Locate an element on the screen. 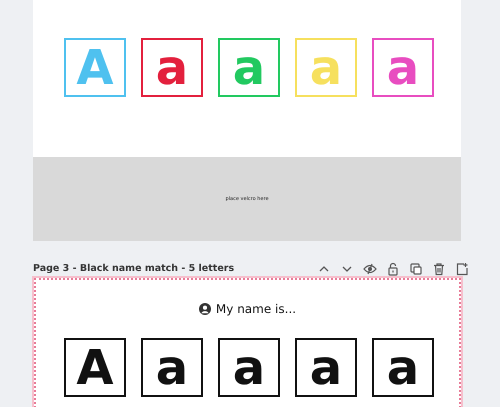 The width and height of the screenshot is (500, 407). delete-icon is located at coordinates (439, 269).